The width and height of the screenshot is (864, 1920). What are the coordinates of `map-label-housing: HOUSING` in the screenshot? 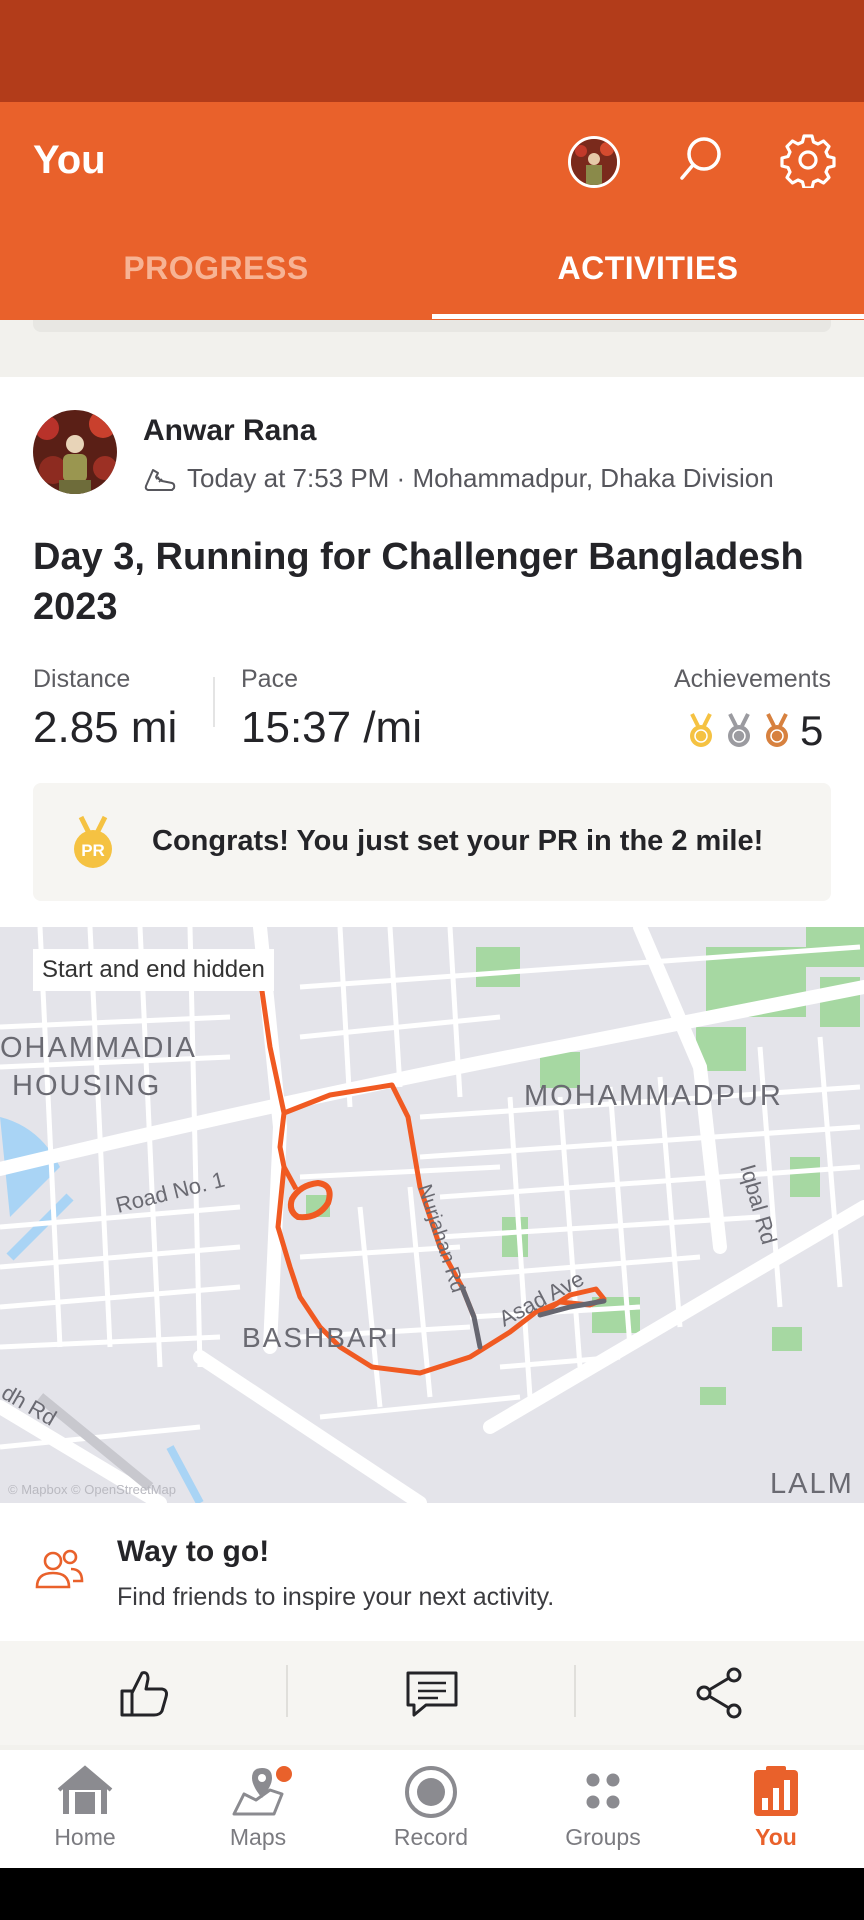 It's located at (86, 1086).